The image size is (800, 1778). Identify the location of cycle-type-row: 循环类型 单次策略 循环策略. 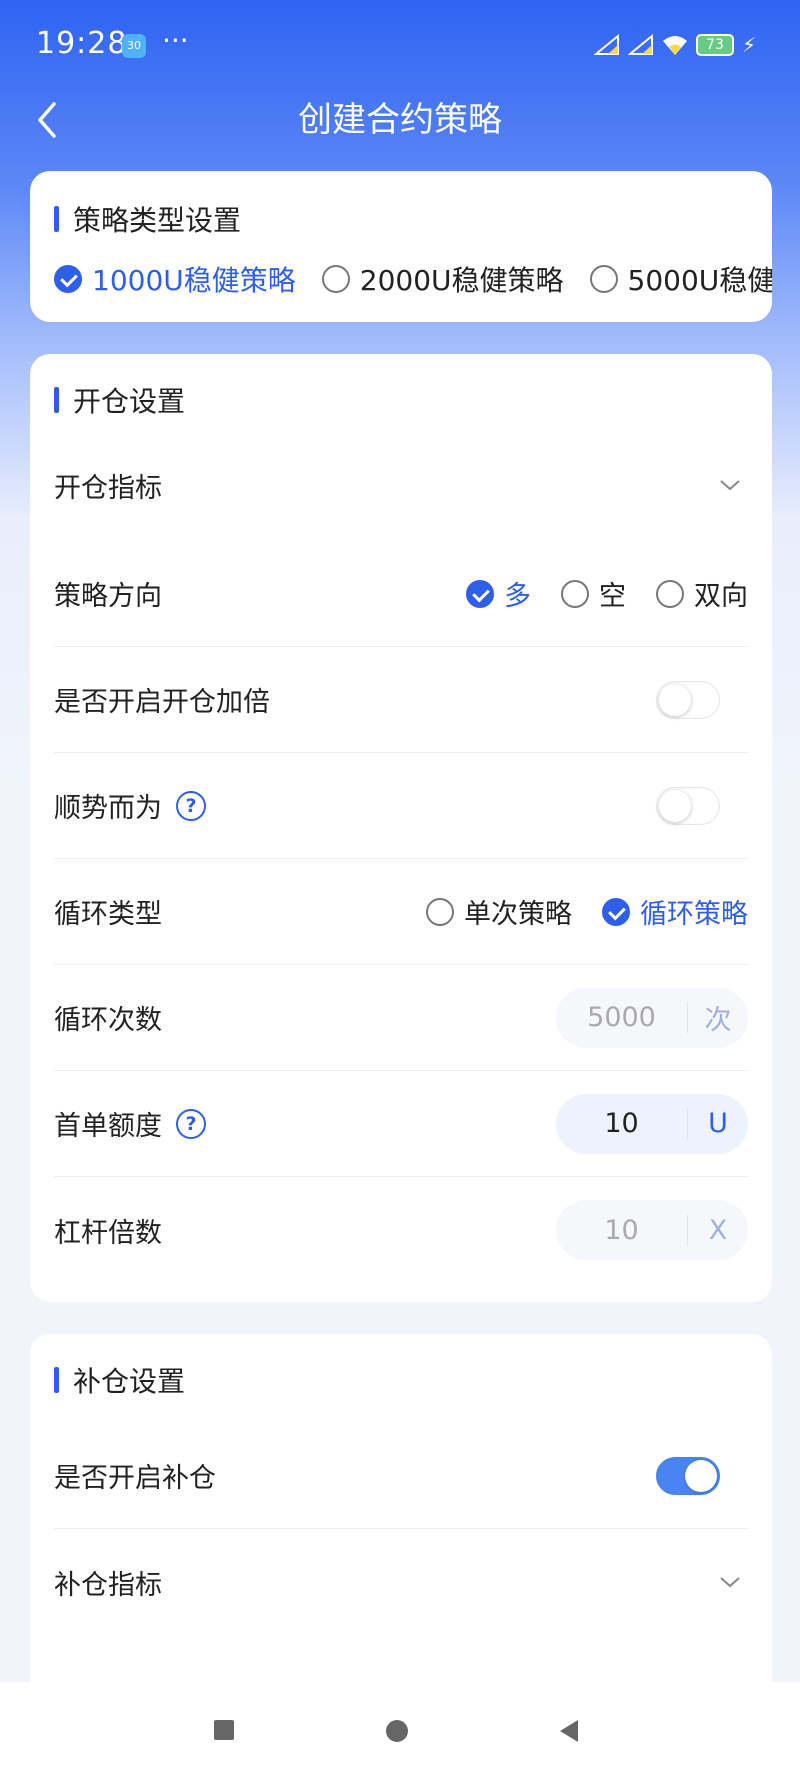
(401, 912).